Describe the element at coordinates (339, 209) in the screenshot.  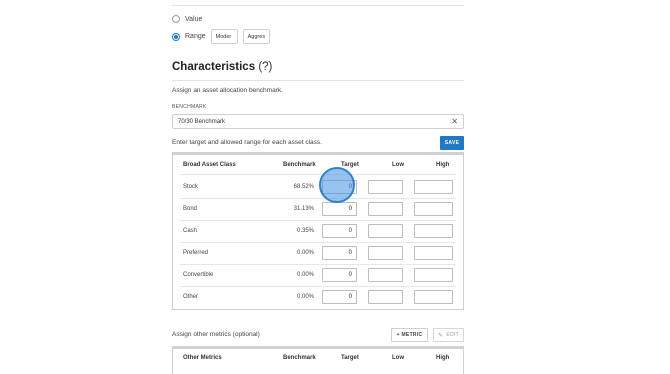
I see `row-bond-target-input: 0` at that location.